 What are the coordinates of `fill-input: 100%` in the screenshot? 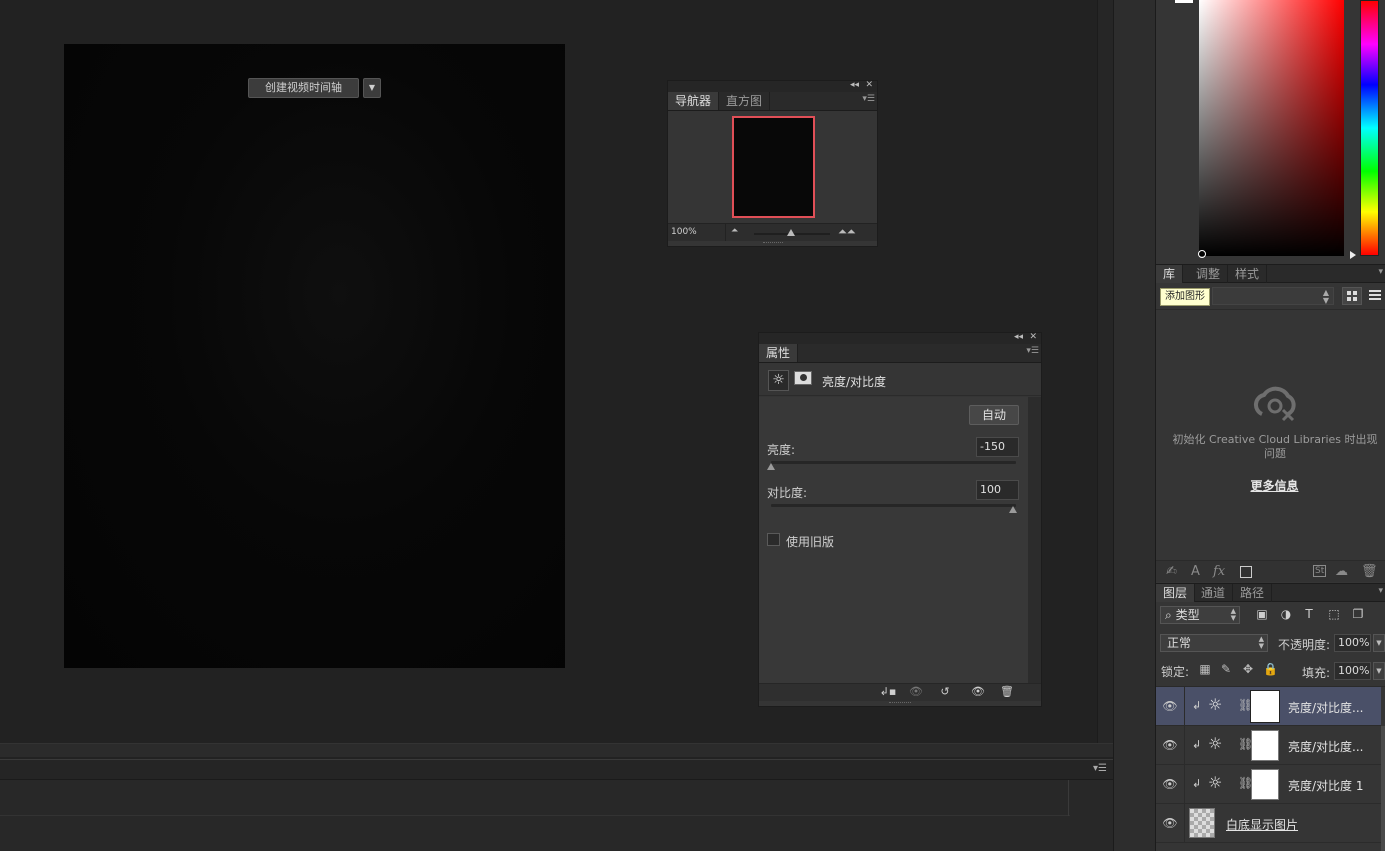 It's located at (1352, 671).